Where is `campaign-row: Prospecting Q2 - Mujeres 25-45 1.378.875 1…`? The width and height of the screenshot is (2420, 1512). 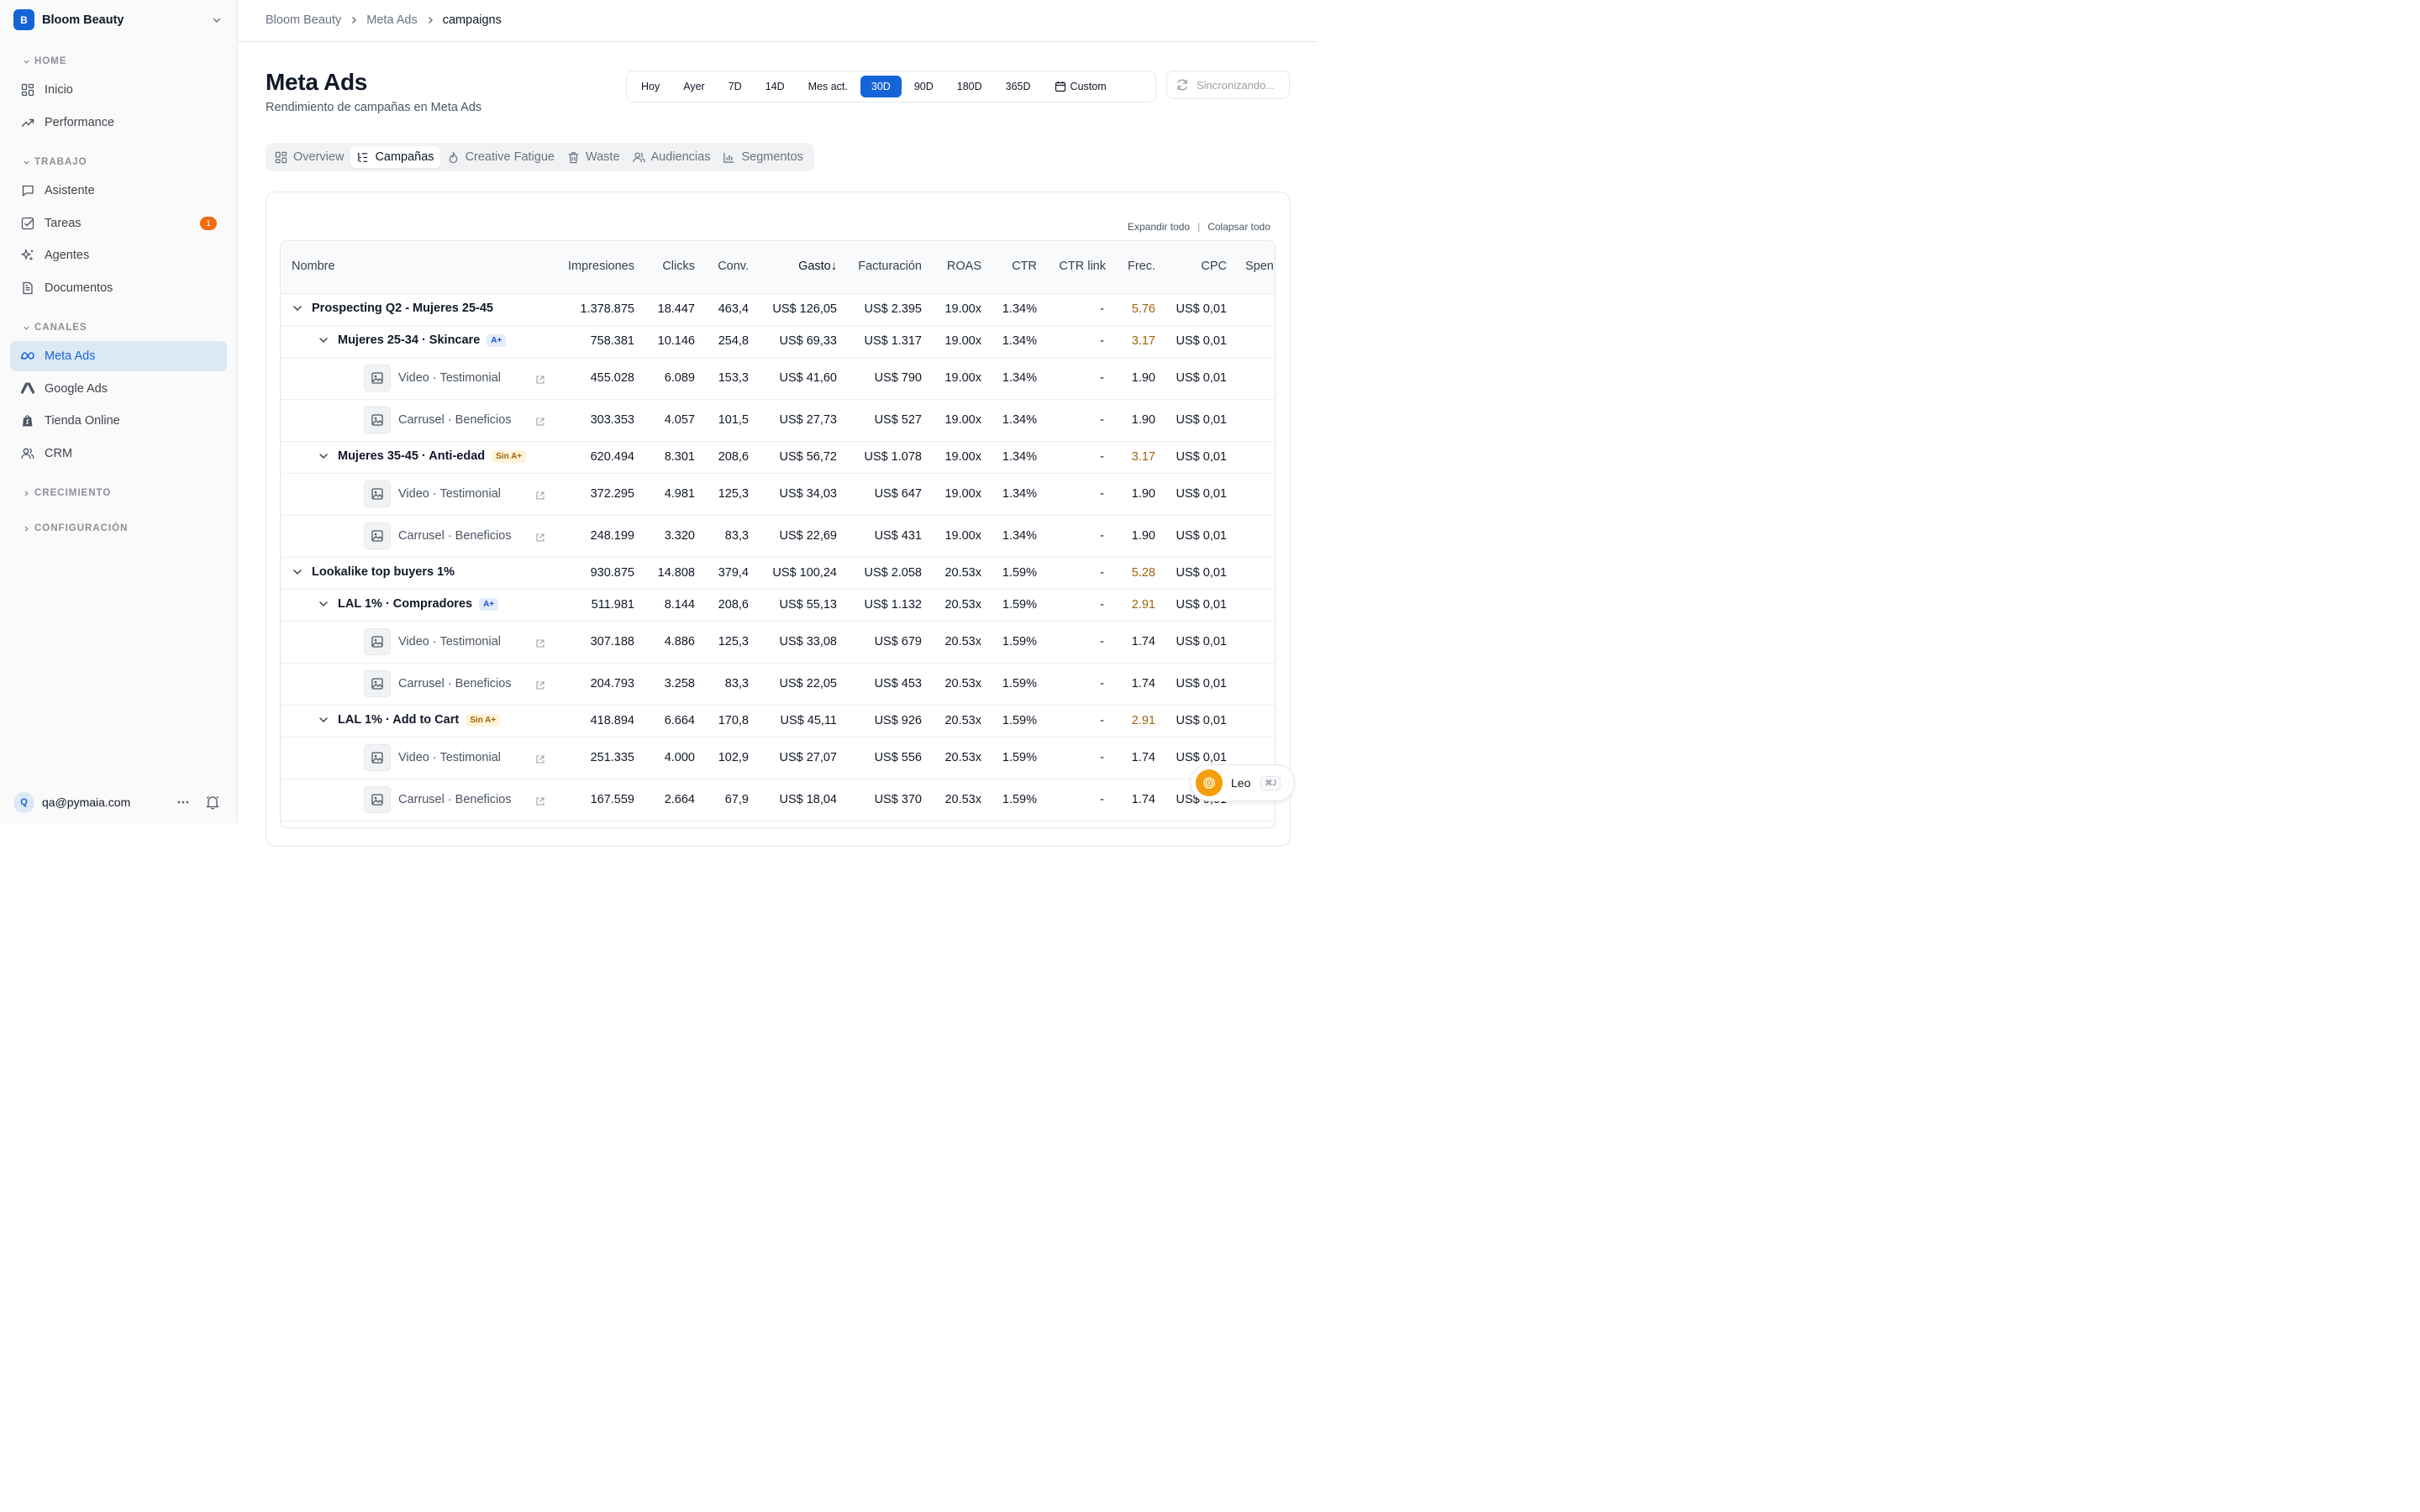 campaign-row: Prospecting Q2 - Mujeres 25-45 1.378.875 1… is located at coordinates (778, 310).